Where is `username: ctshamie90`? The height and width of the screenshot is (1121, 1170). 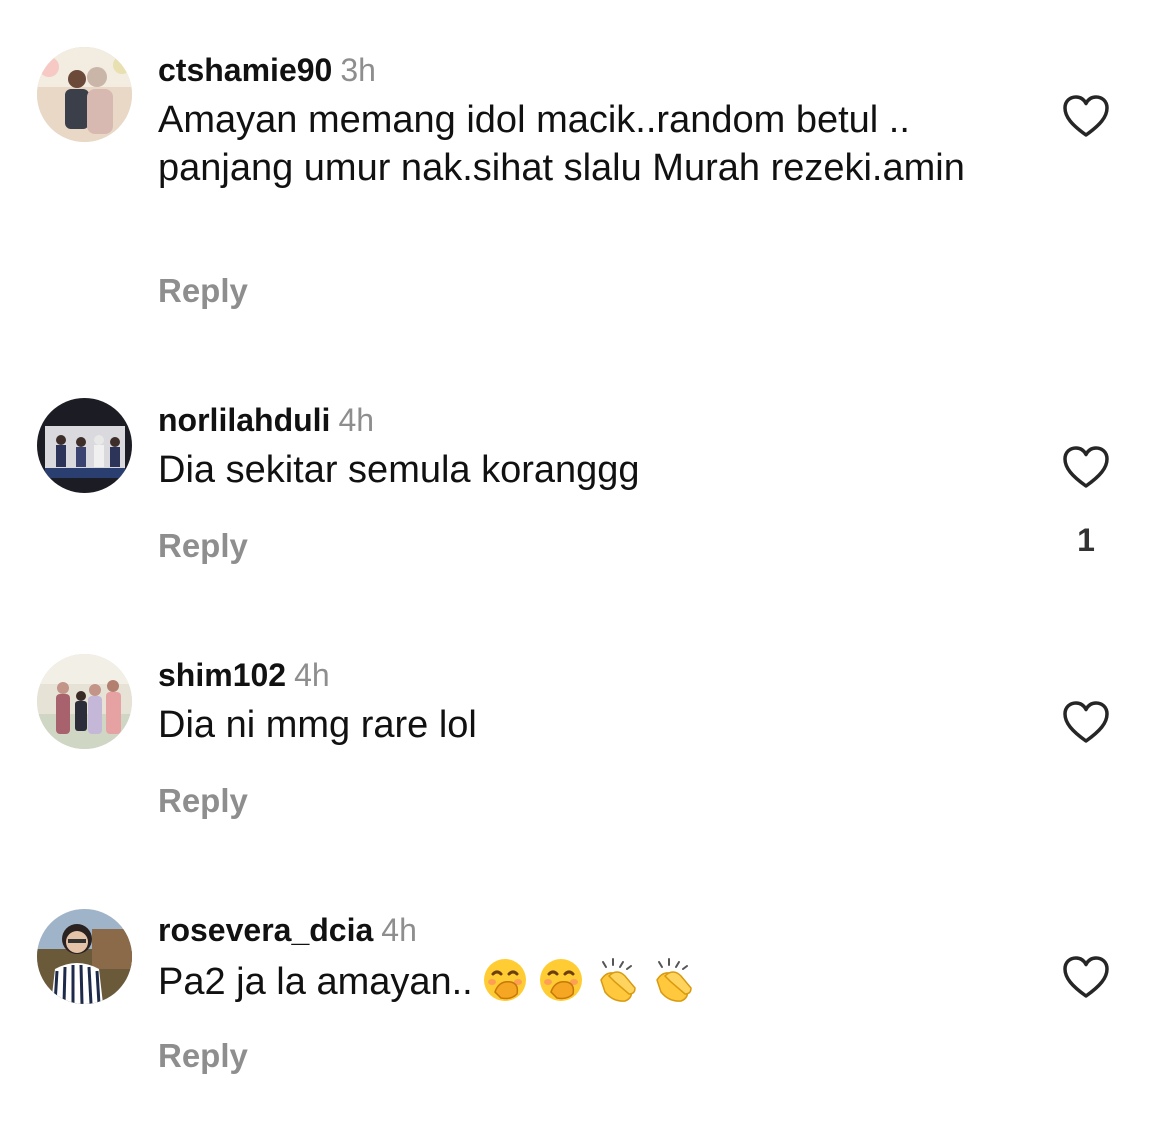
username: ctshamie90 is located at coordinates (245, 70).